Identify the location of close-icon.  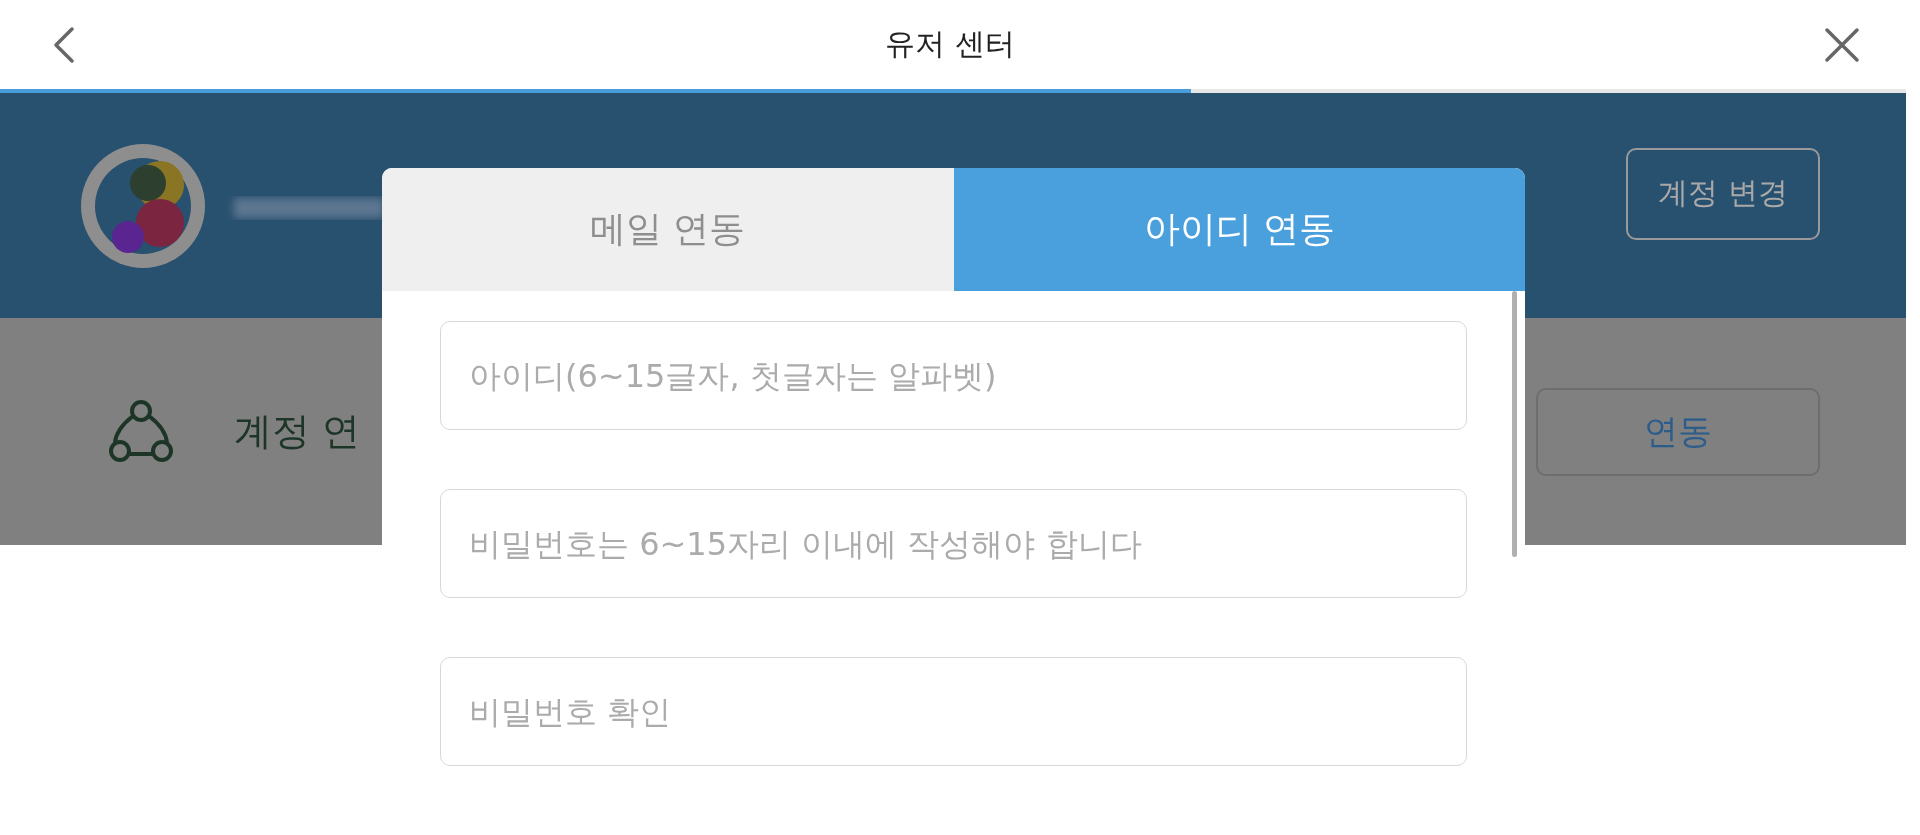
(1842, 44).